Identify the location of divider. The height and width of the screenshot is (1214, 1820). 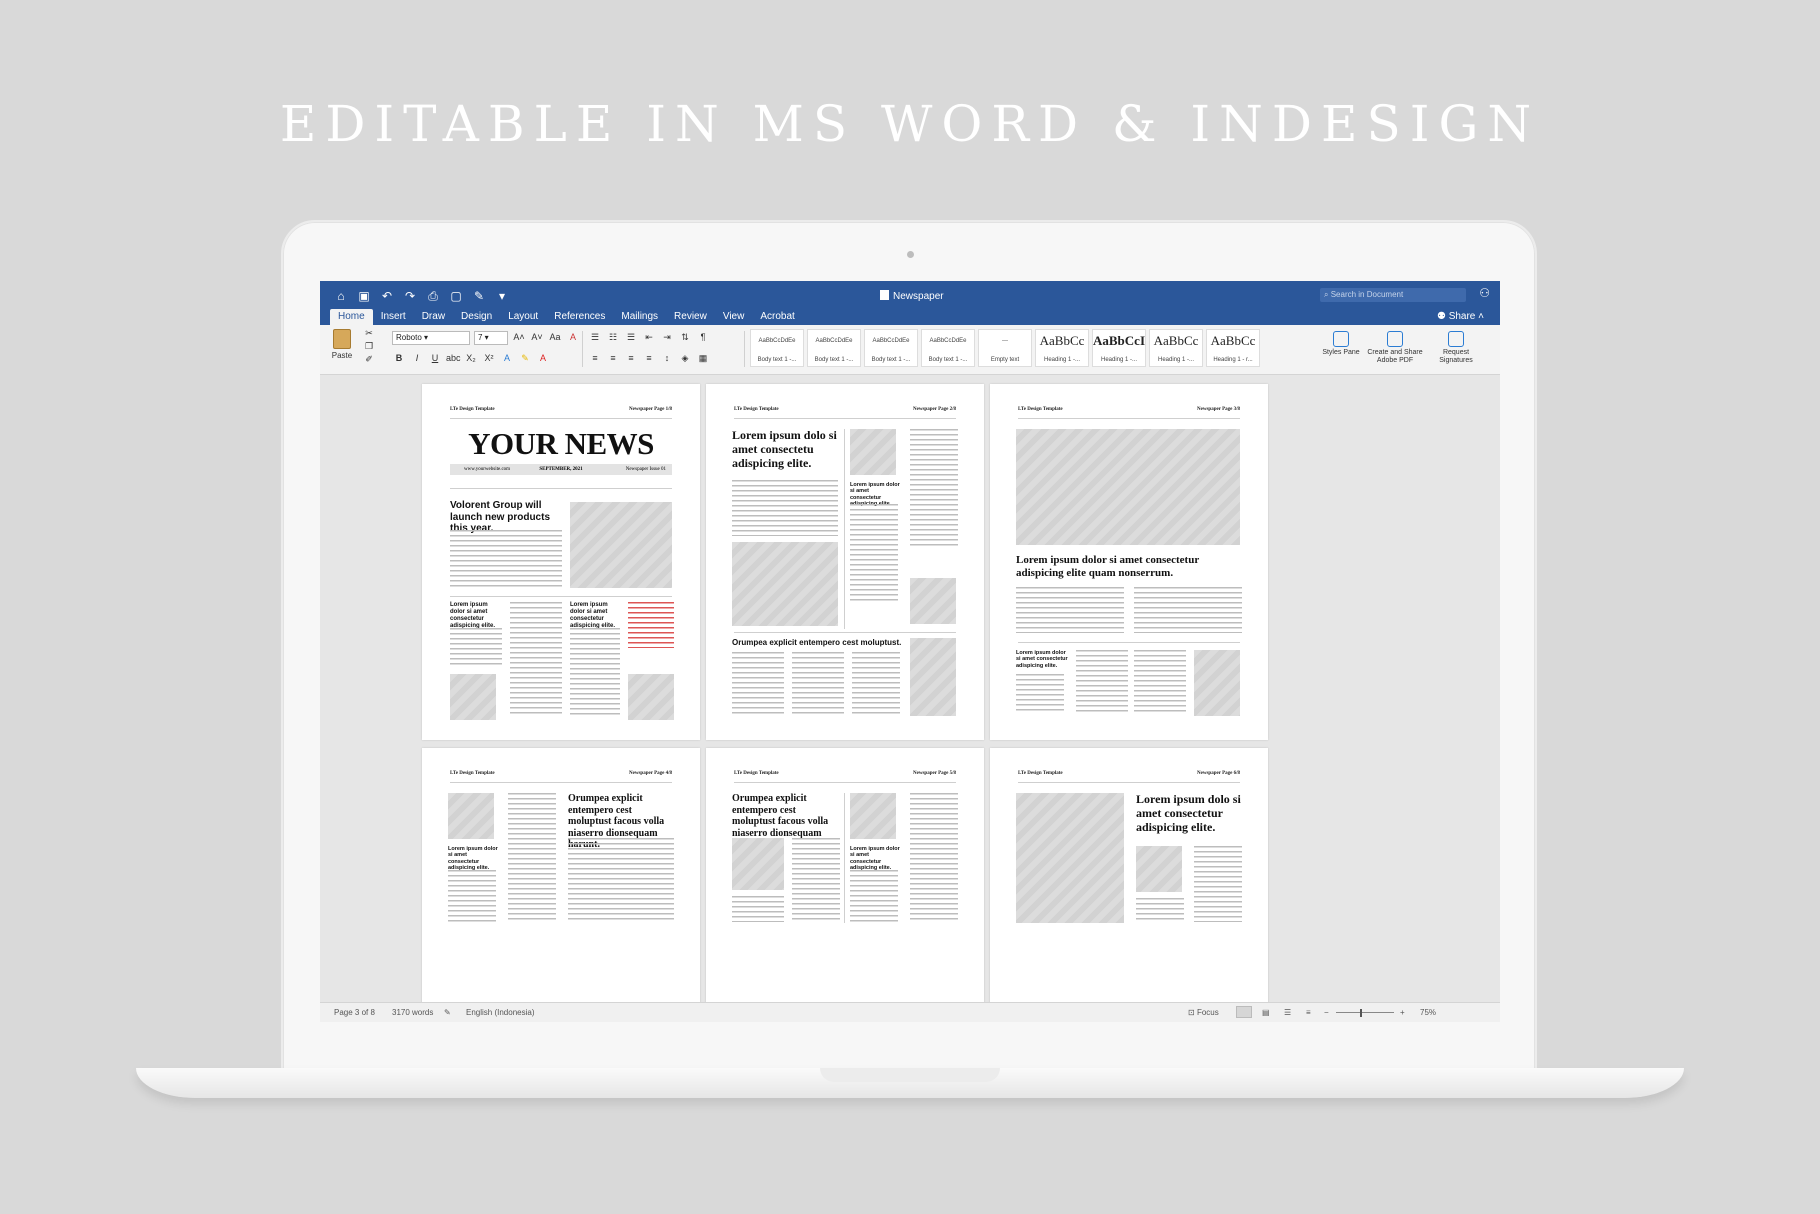
(561, 596).